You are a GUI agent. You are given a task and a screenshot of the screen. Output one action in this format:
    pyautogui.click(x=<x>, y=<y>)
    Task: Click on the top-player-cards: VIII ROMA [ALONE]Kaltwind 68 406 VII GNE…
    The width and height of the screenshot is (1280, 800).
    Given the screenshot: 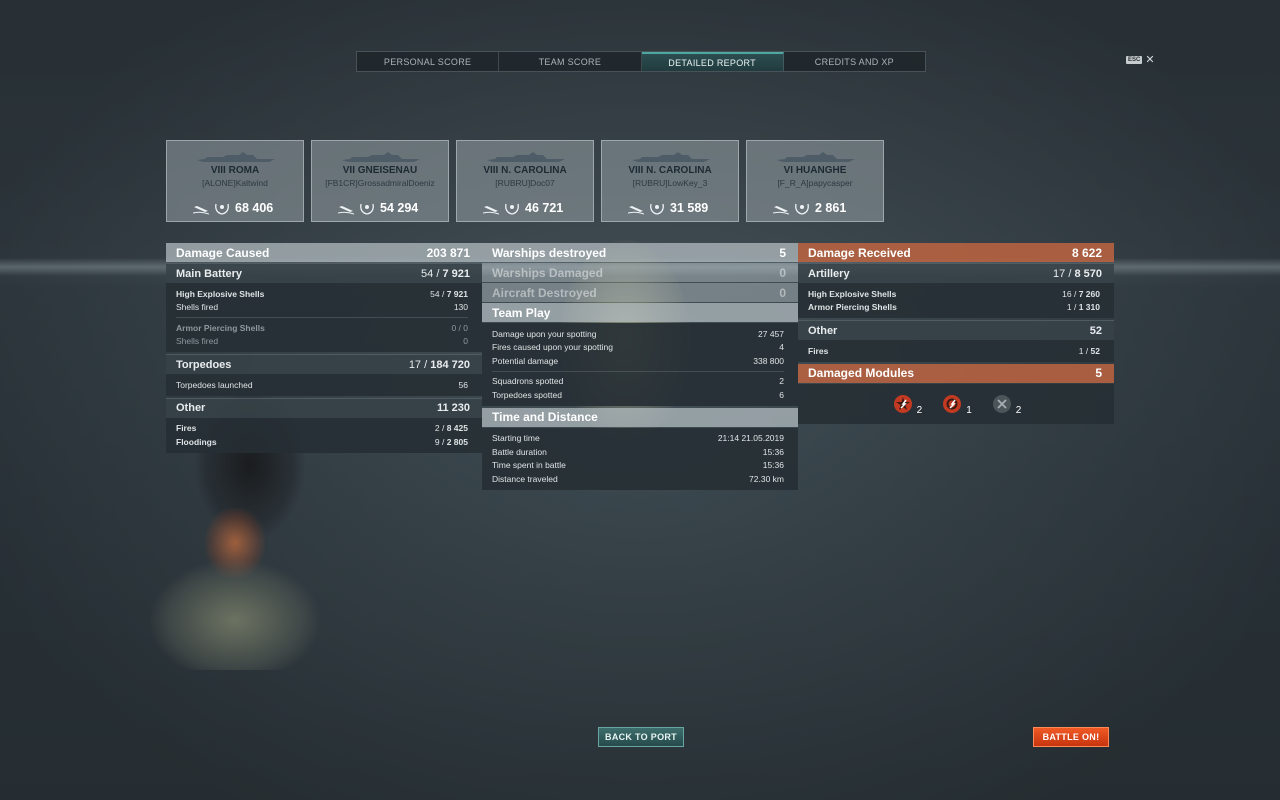 What is the action you would take?
    pyautogui.click(x=525, y=181)
    